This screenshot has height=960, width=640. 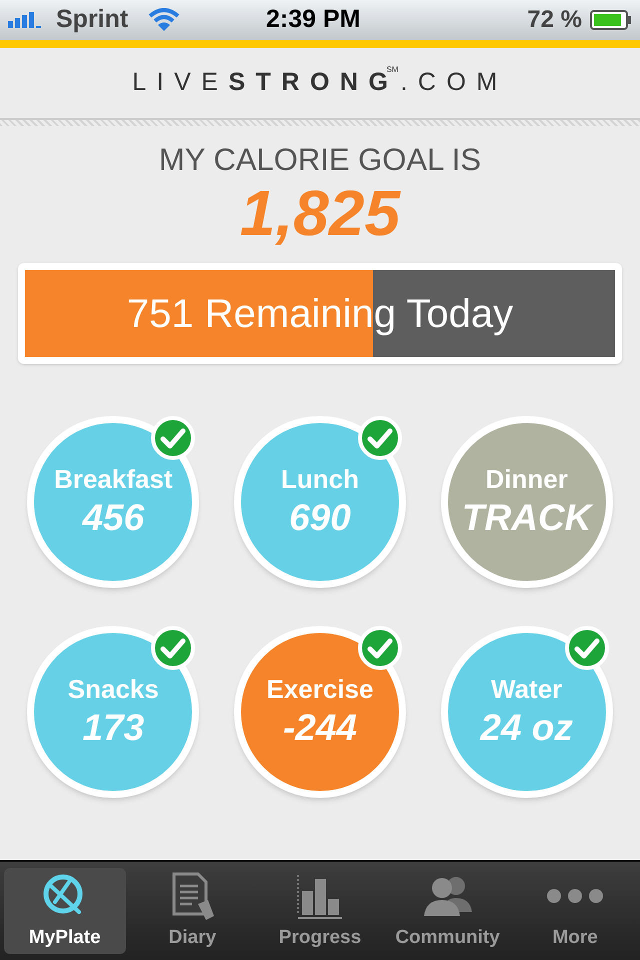 What do you see at coordinates (447, 911) in the screenshot?
I see `tab-button: Community` at bounding box center [447, 911].